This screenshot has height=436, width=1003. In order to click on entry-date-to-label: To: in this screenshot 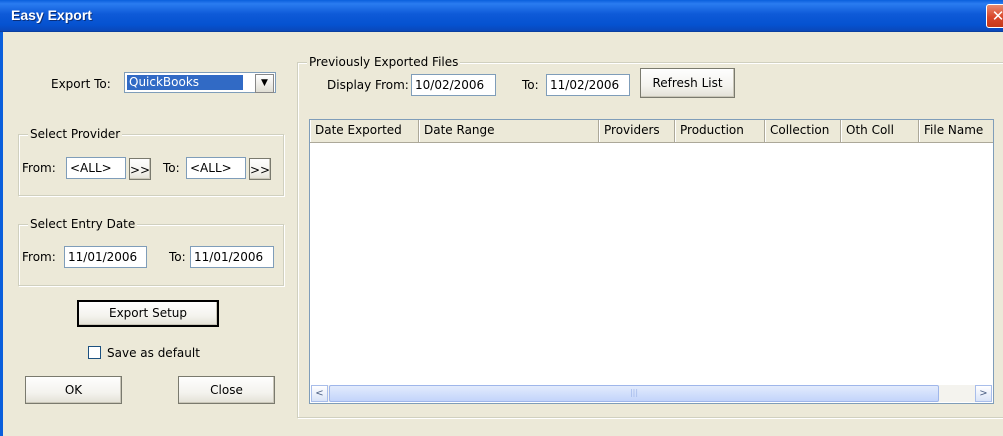, I will do `click(177, 257)`.